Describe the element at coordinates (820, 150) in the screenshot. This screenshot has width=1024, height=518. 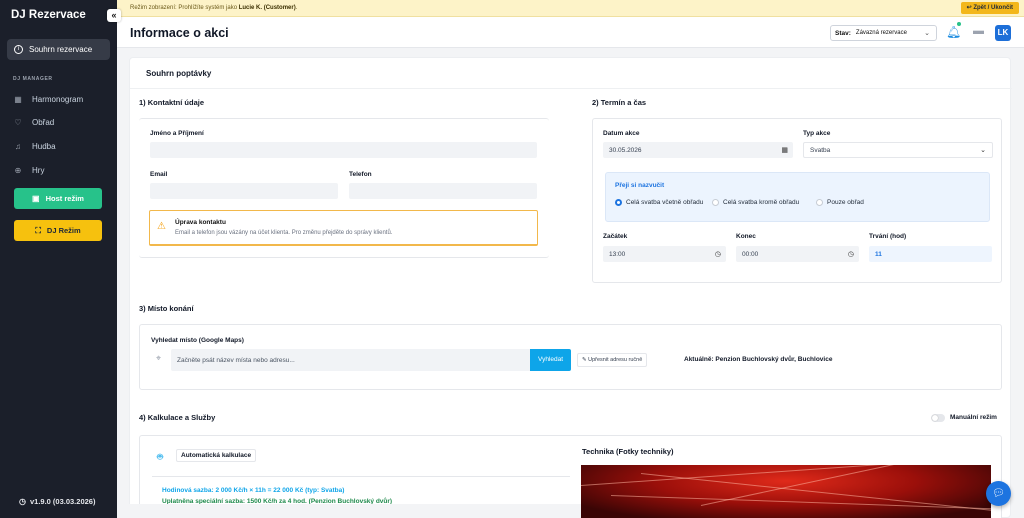
I see `event-type-value: Svatba` at that location.